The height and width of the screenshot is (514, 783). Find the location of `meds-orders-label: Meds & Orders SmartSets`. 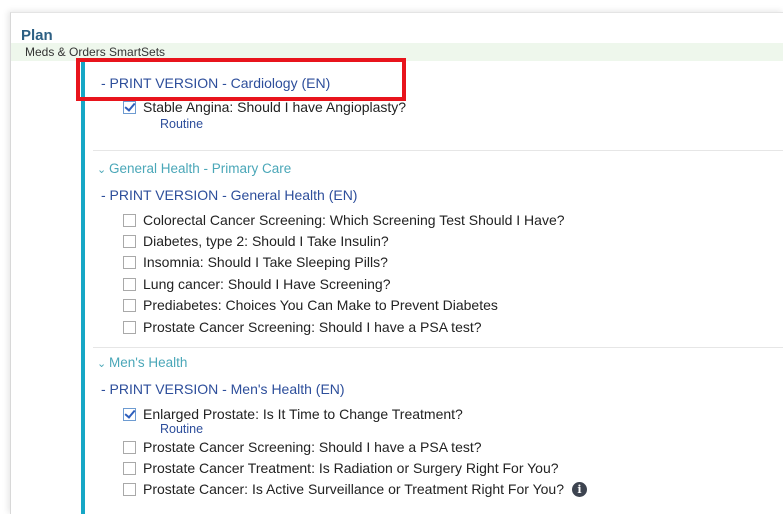

meds-orders-label: Meds & Orders SmartSets is located at coordinates (95, 52).